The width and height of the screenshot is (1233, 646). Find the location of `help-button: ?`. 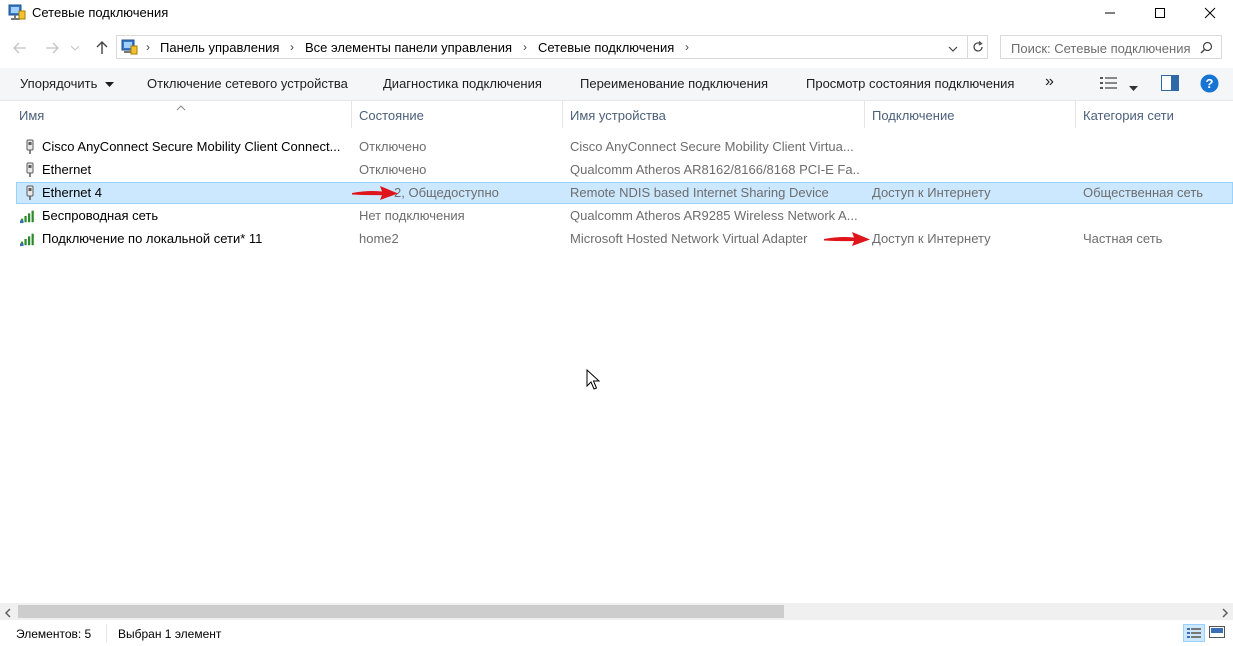

help-button: ? is located at coordinates (1209, 85).